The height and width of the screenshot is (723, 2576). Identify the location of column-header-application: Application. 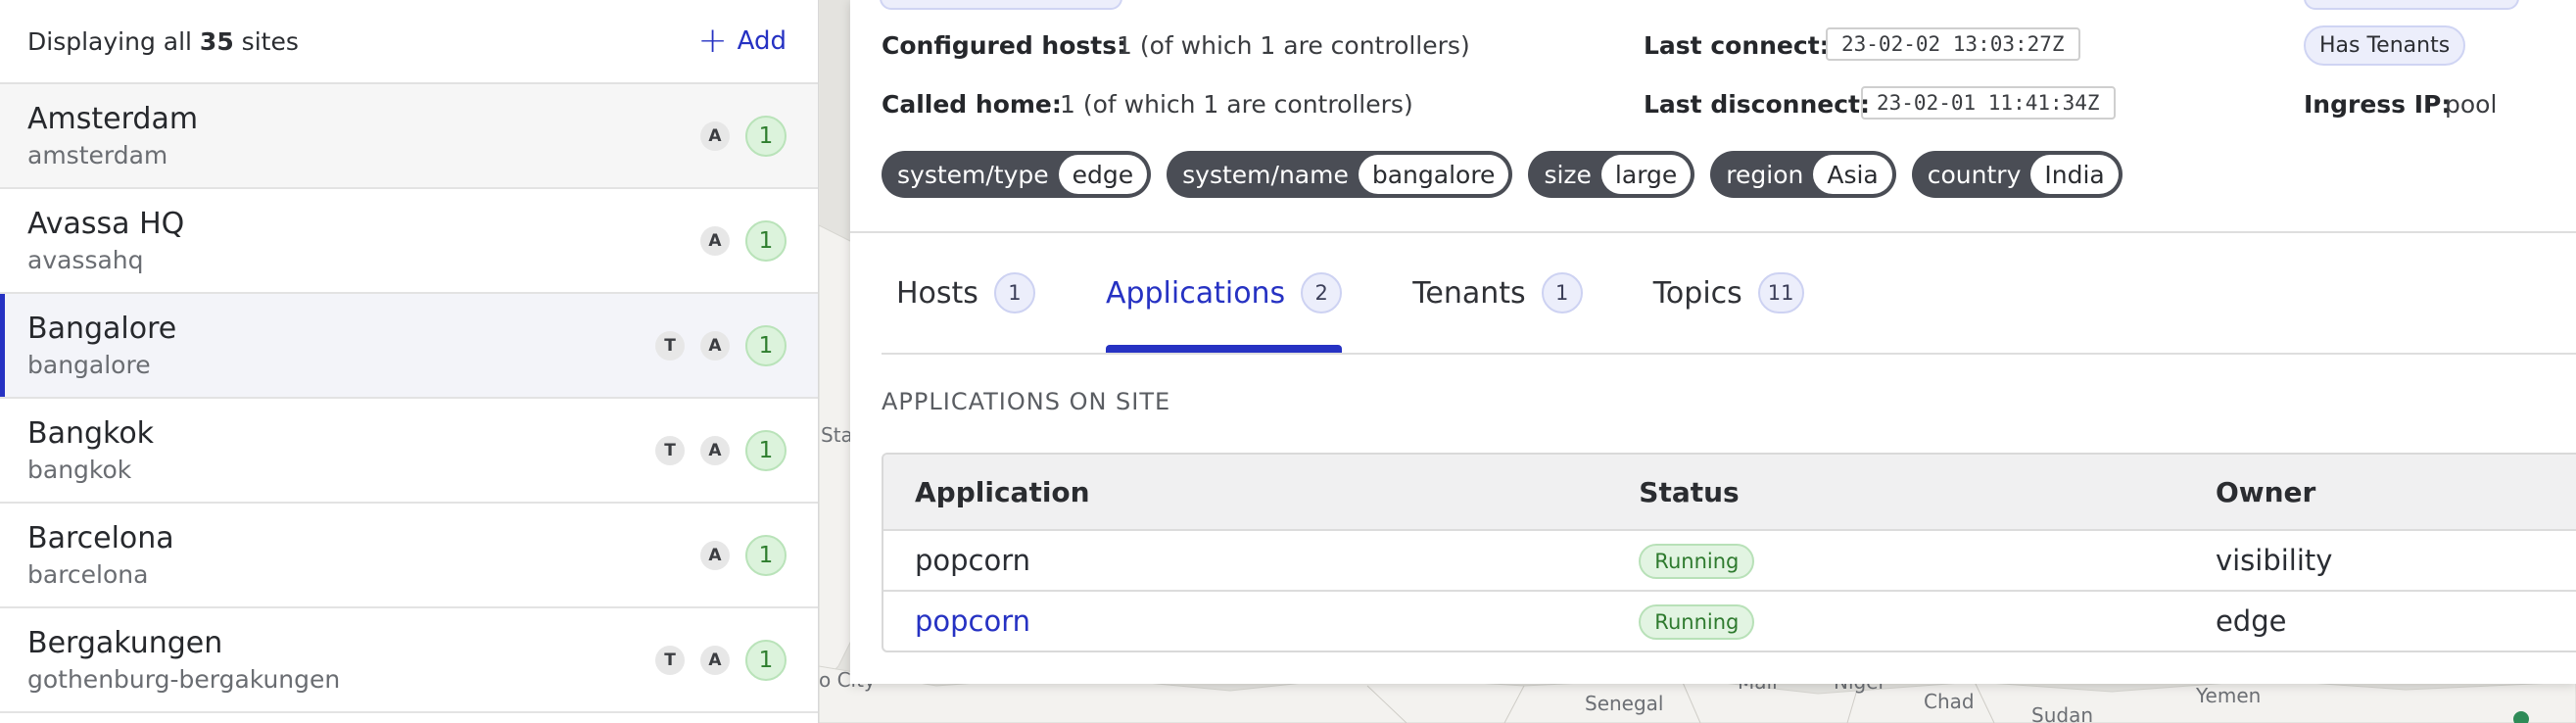
(1261, 492).